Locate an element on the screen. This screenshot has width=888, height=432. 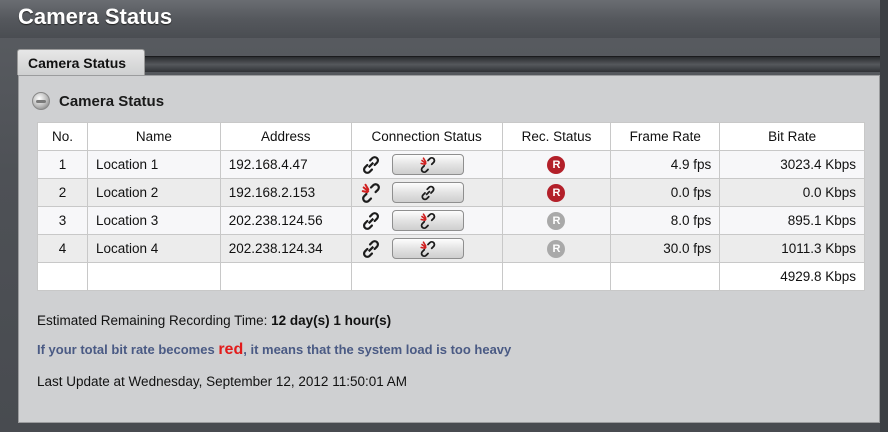
cell-address: 202.238.124.56 is located at coordinates (285, 220).